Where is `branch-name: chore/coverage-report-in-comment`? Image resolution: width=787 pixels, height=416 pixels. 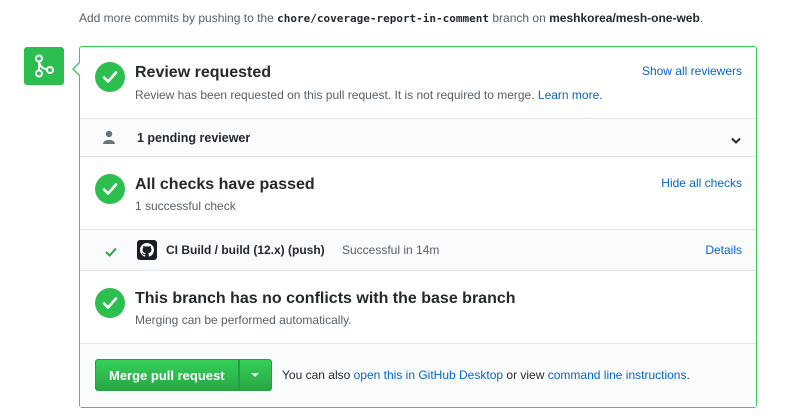 branch-name: chore/coverage-report-in-comment is located at coordinates (383, 18).